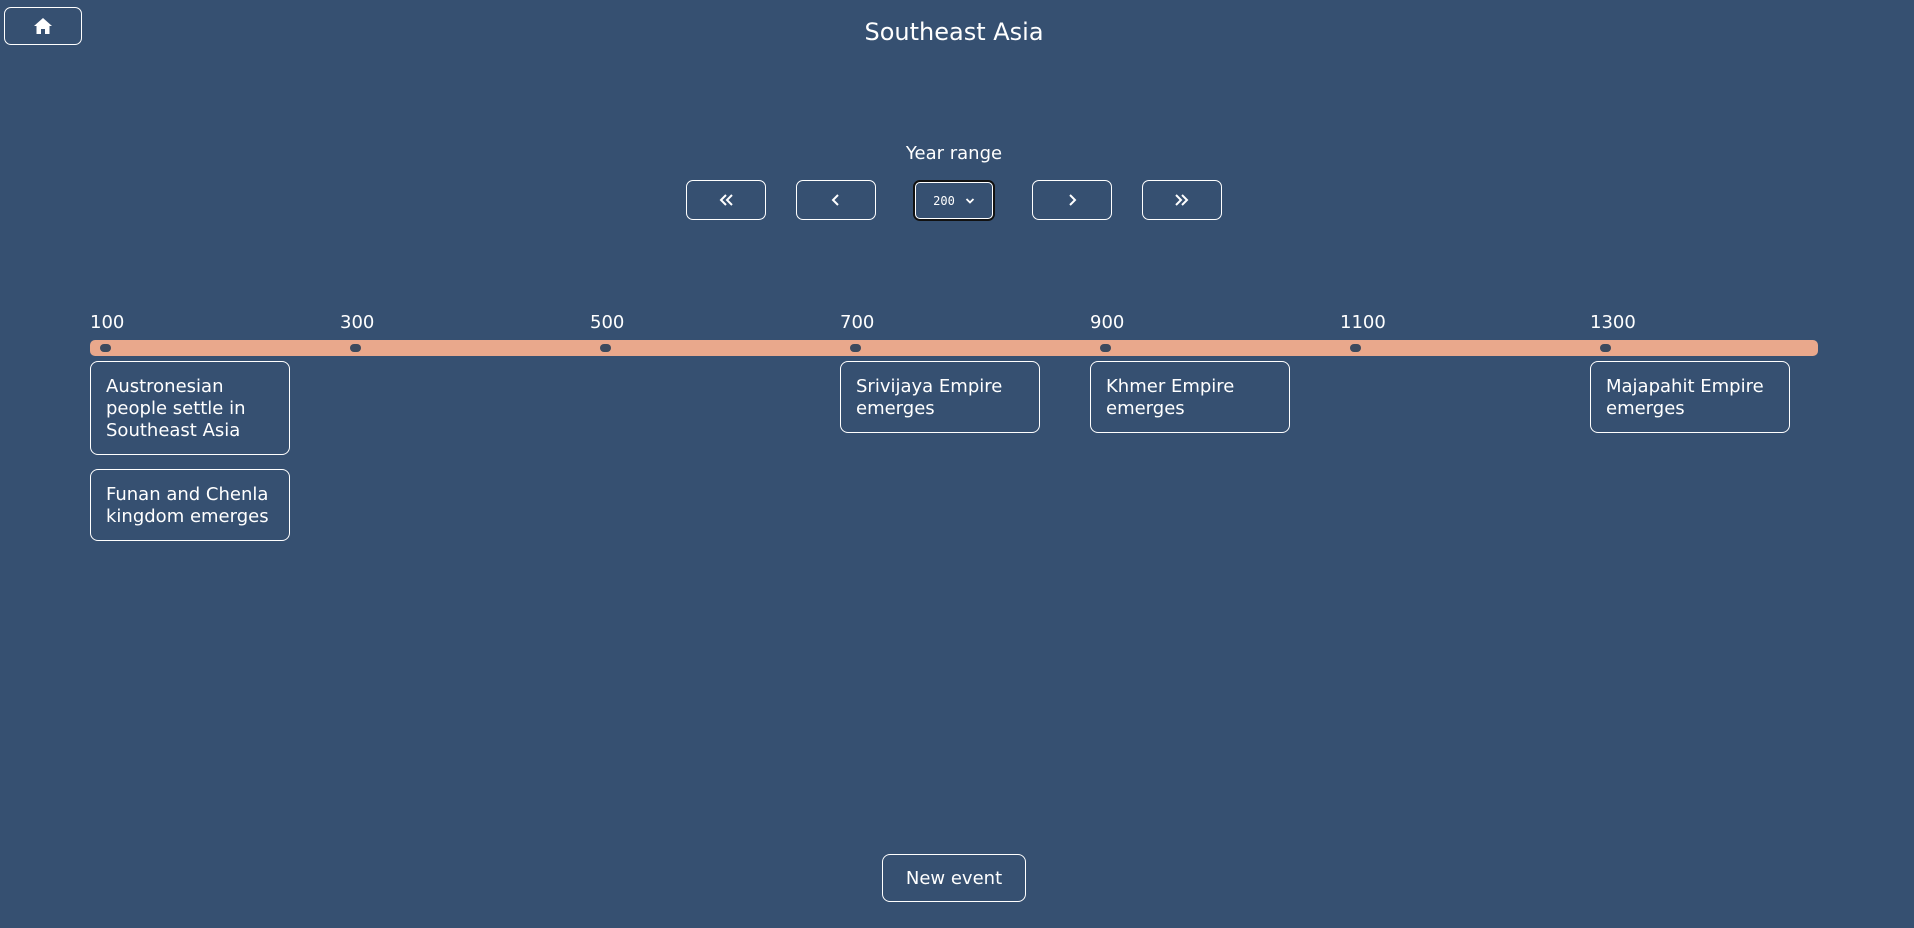 The height and width of the screenshot is (928, 1914). I want to click on first-range-button, so click(726, 200).